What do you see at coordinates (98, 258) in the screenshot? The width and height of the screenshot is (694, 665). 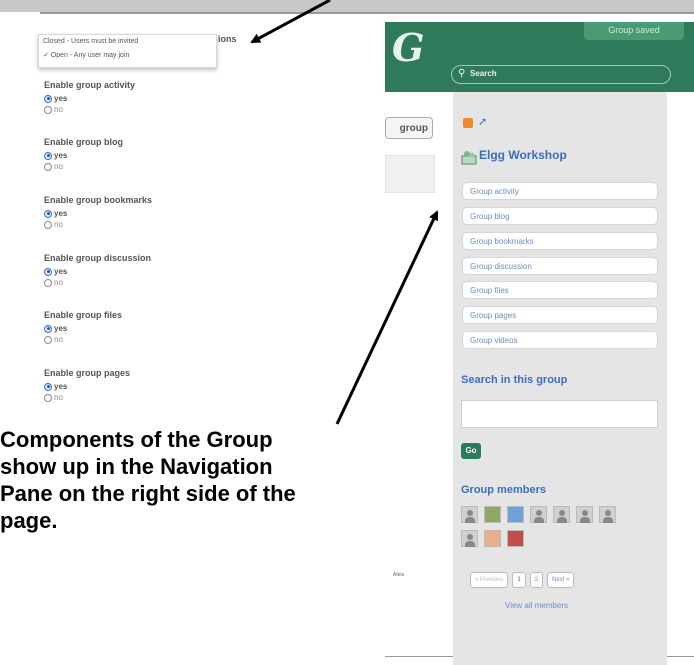 I see `setting-title: Enable group discussion` at bounding box center [98, 258].